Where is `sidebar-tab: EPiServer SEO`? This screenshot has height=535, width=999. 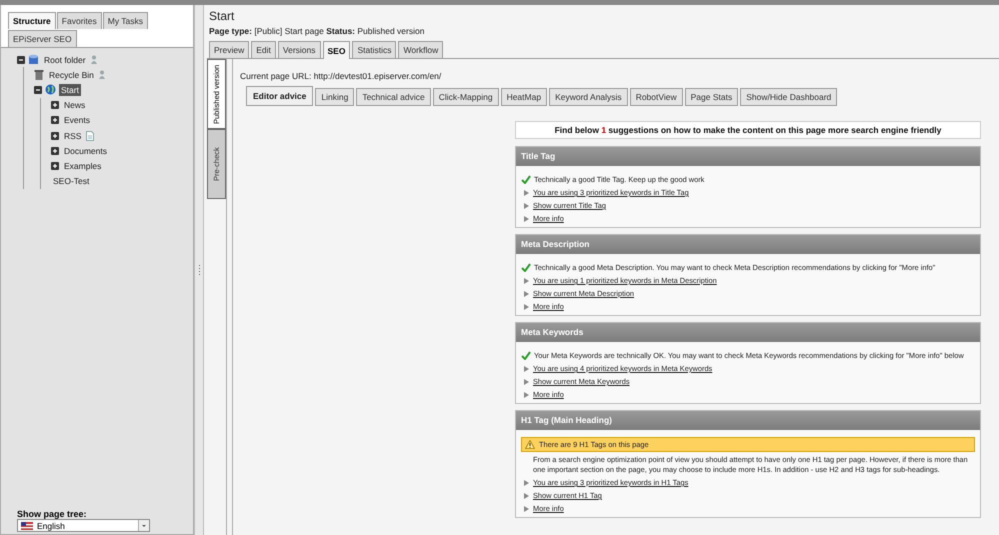
sidebar-tab: EPiServer SEO is located at coordinates (42, 38).